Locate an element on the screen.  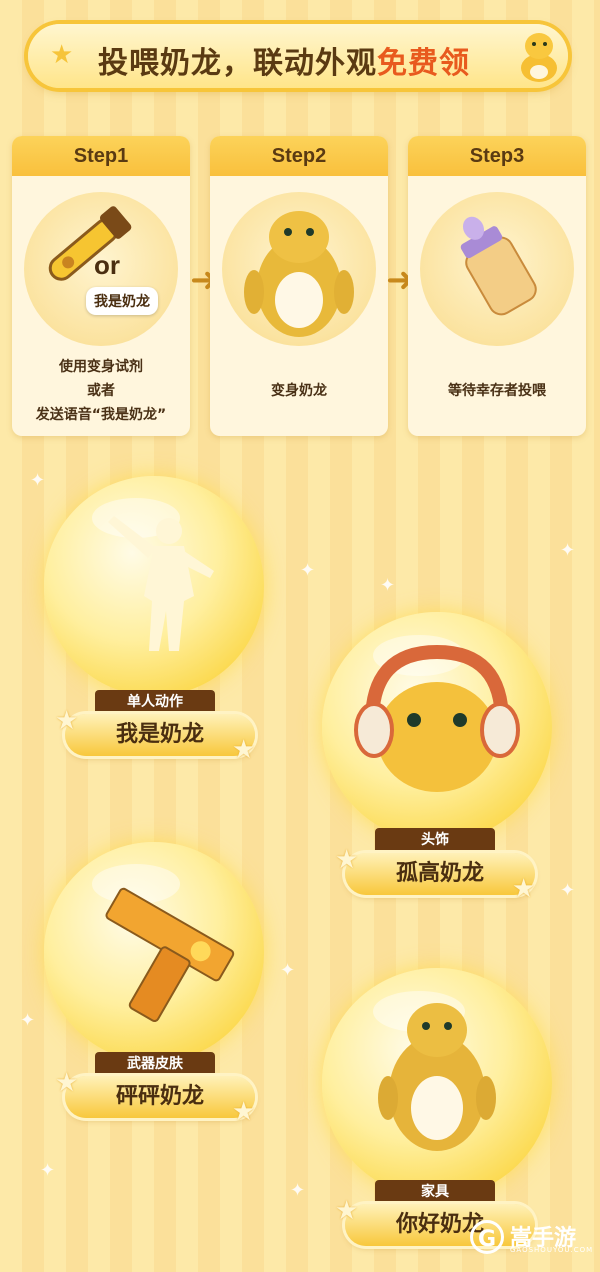
reward-name: 孤高奶龙 is located at coordinates (440, 874).